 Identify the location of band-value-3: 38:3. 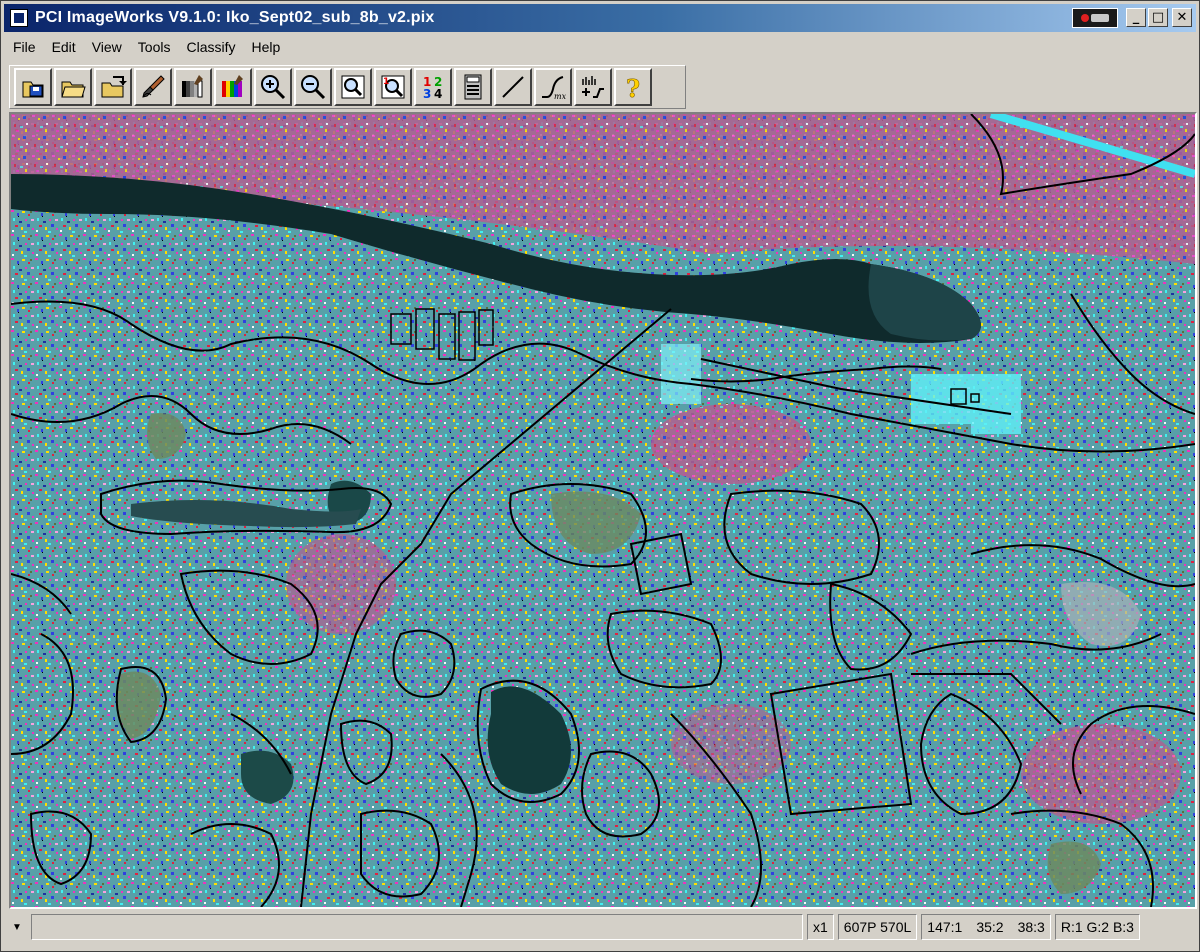
(1031, 927).